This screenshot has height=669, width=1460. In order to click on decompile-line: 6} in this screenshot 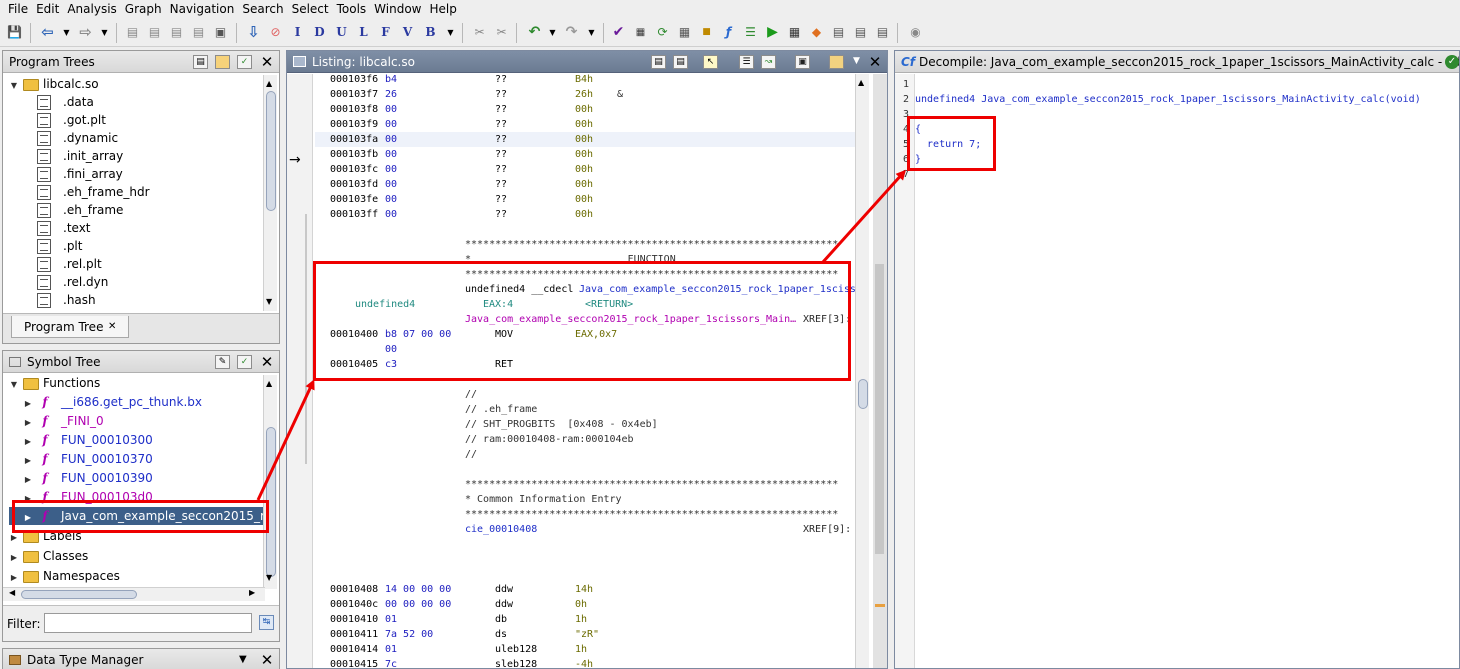, I will do `click(1175, 159)`.